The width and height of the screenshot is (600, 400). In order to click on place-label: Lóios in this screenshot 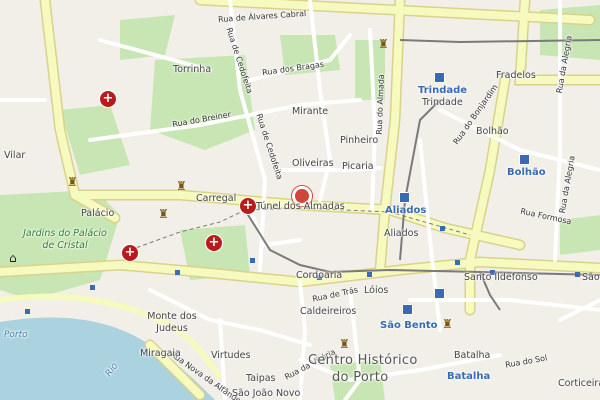, I will do `click(376, 290)`.